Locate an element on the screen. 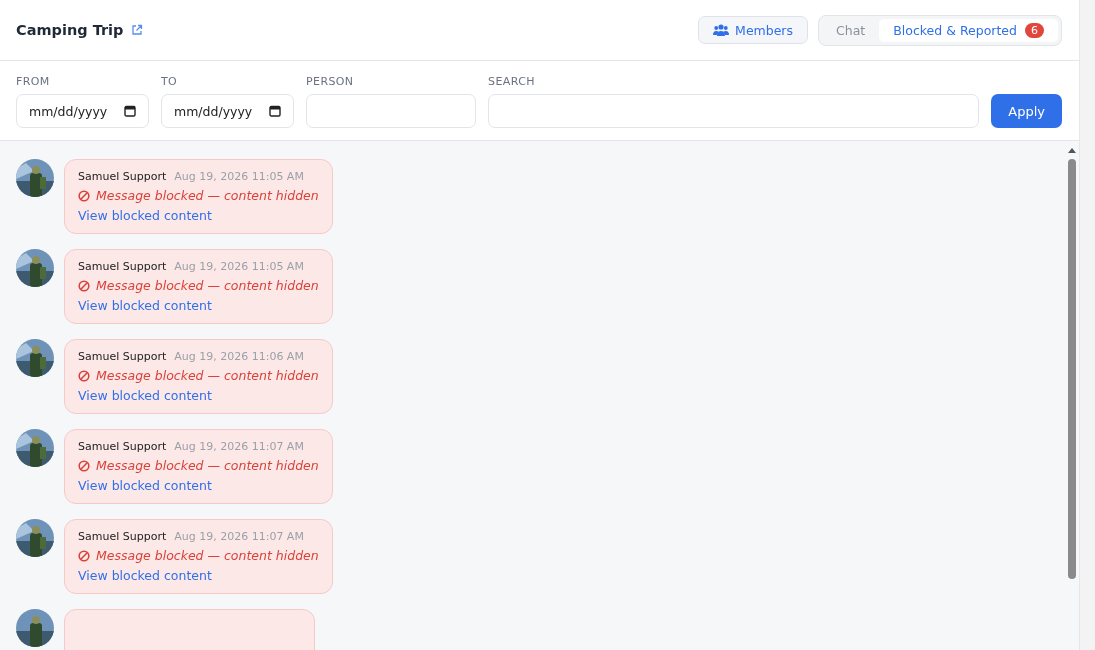 The height and width of the screenshot is (650, 1095). timestamp: Aug 19, 2026 11:06 AM is located at coordinates (239, 356).